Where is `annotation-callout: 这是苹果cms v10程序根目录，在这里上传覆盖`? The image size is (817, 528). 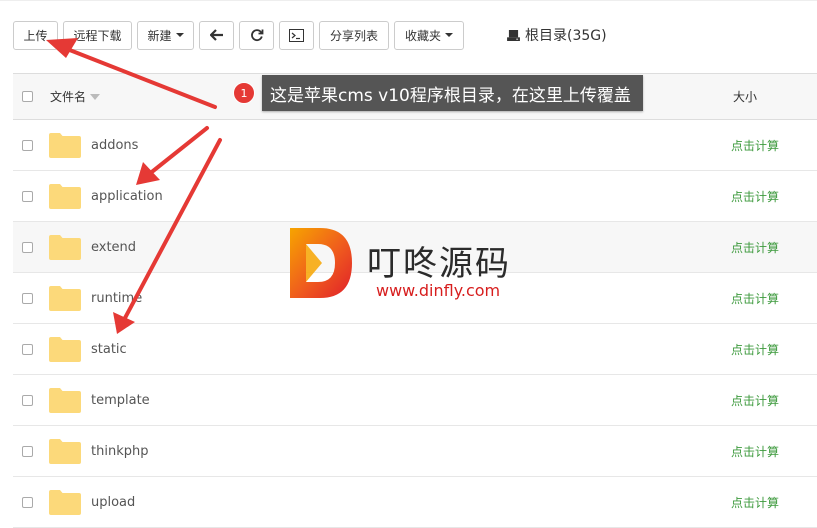
annotation-callout: 这是苹果cms v10程序根目录，在这里上传覆盖 is located at coordinates (452, 93).